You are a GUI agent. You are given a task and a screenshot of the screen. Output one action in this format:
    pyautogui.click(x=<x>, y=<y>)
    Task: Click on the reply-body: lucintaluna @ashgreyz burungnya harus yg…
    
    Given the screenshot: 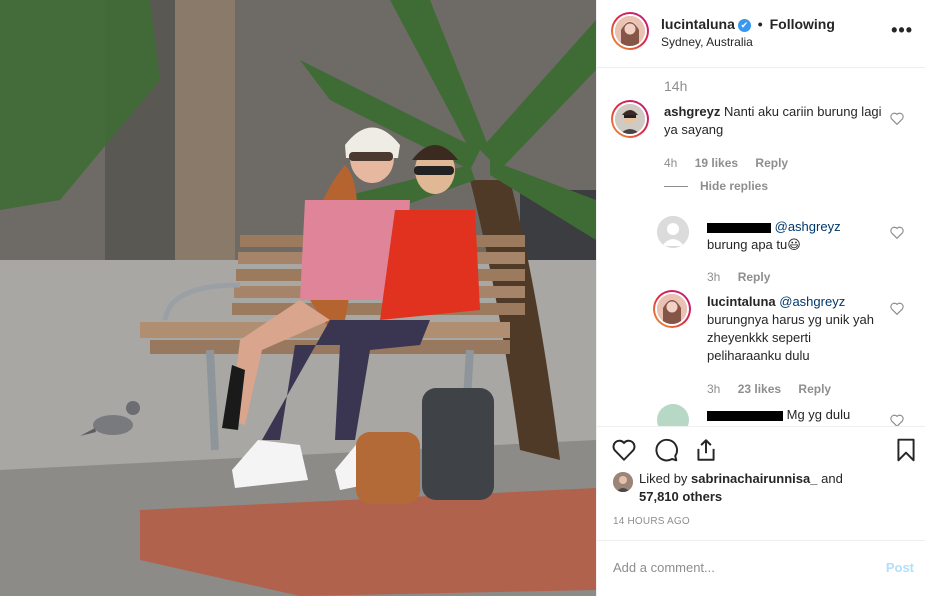 What is the action you would take?
    pyautogui.click(x=794, y=329)
    